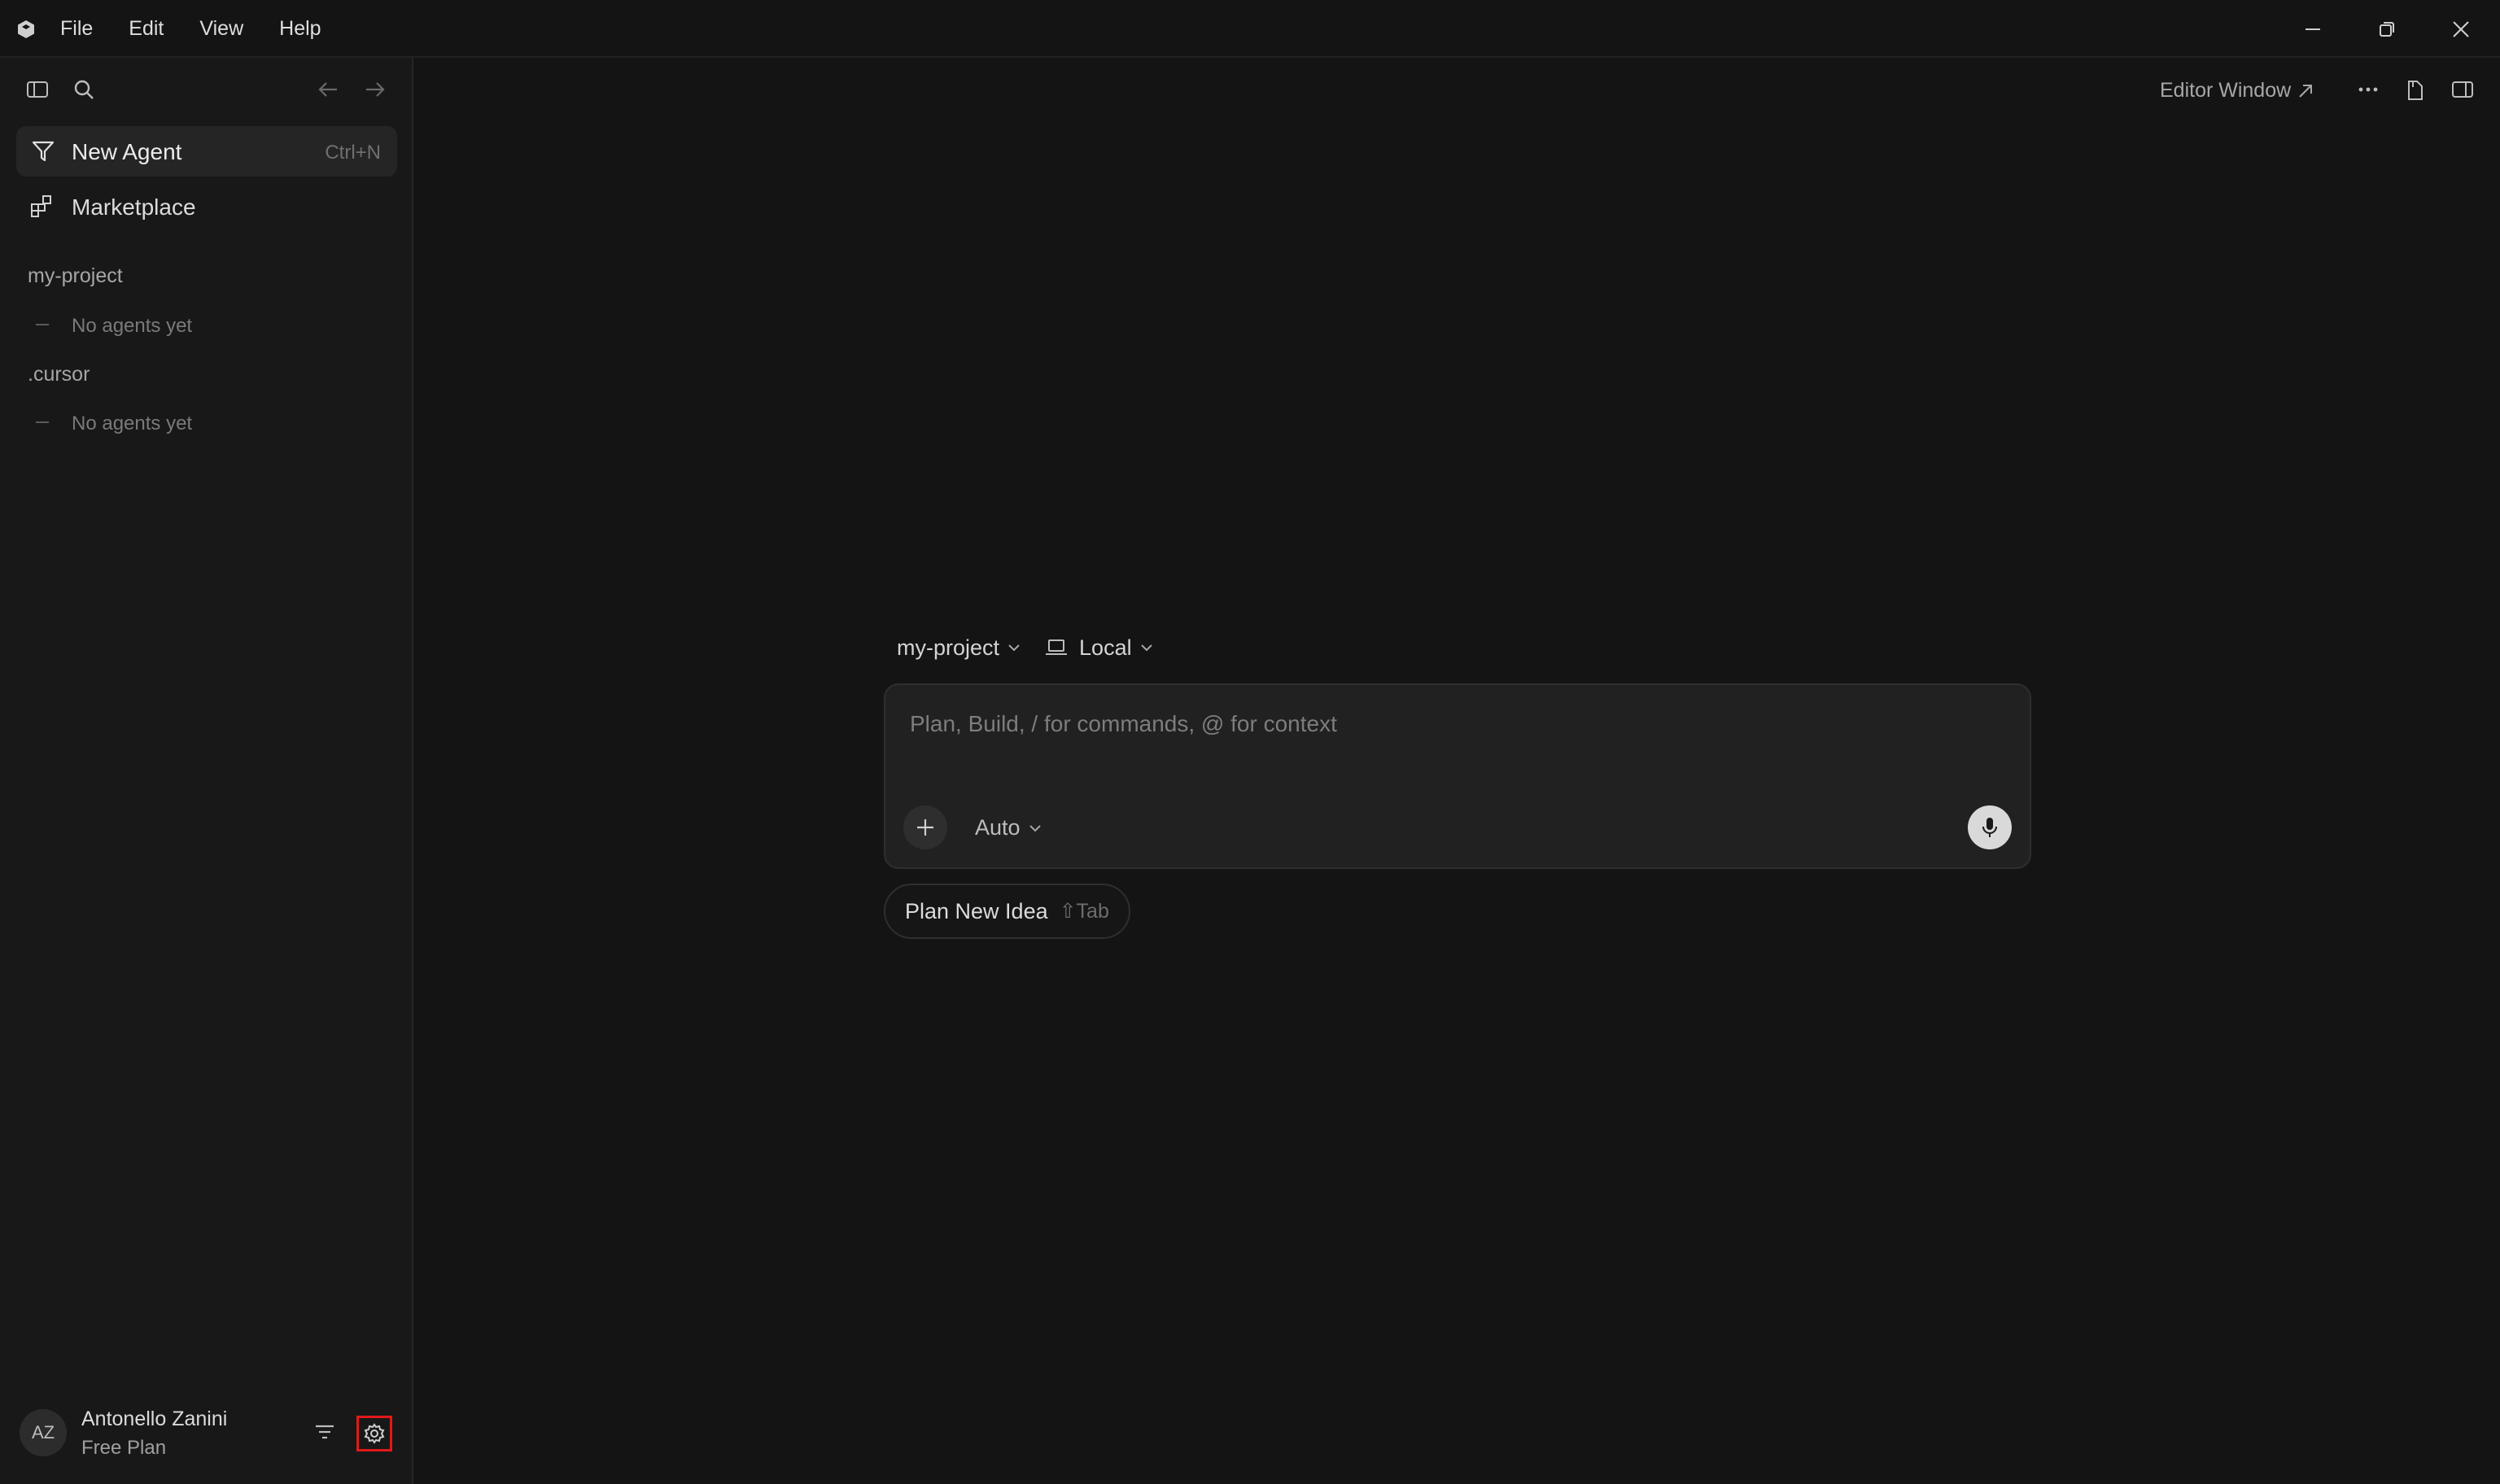 This screenshot has height=1484, width=2500. I want to click on app-logo-icon, so click(26, 30).